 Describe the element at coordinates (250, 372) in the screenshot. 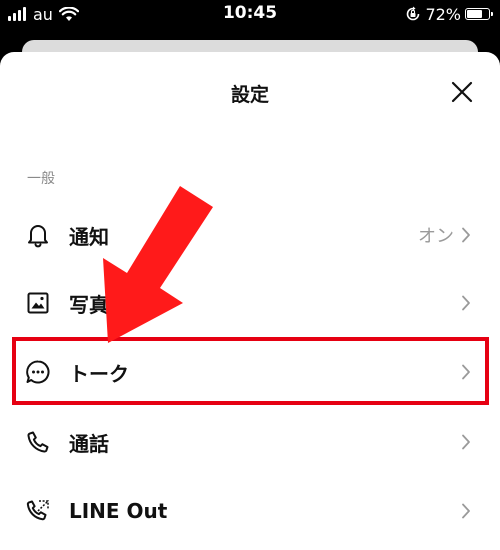

I see `settings-item-chats: トーク` at that location.